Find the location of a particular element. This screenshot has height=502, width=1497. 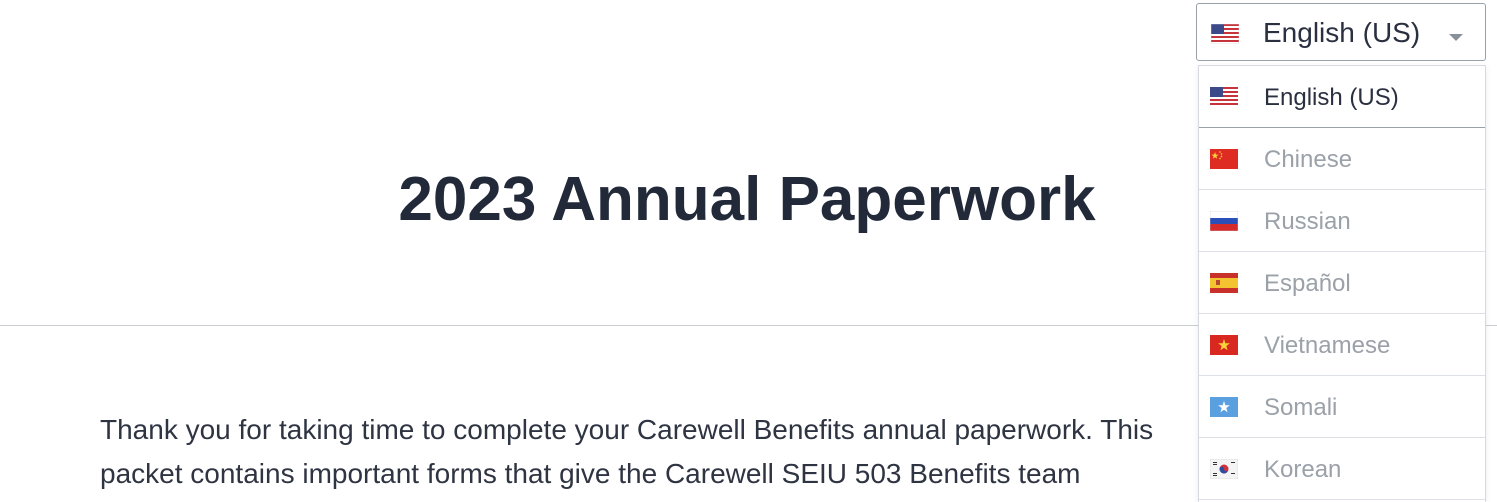

language-select-value: English (US) is located at coordinates (1342, 32).